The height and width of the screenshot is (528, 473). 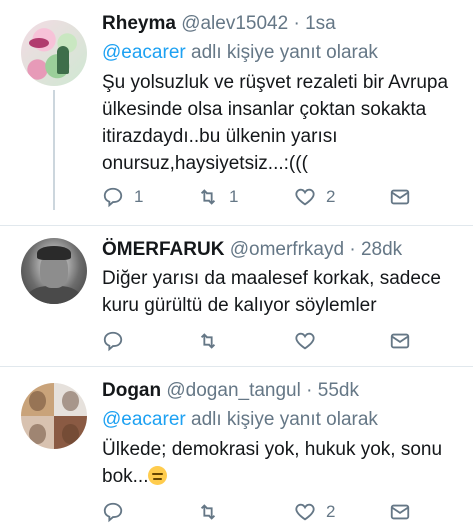 I want to click on timestamp: 28dk, so click(x=381, y=249).